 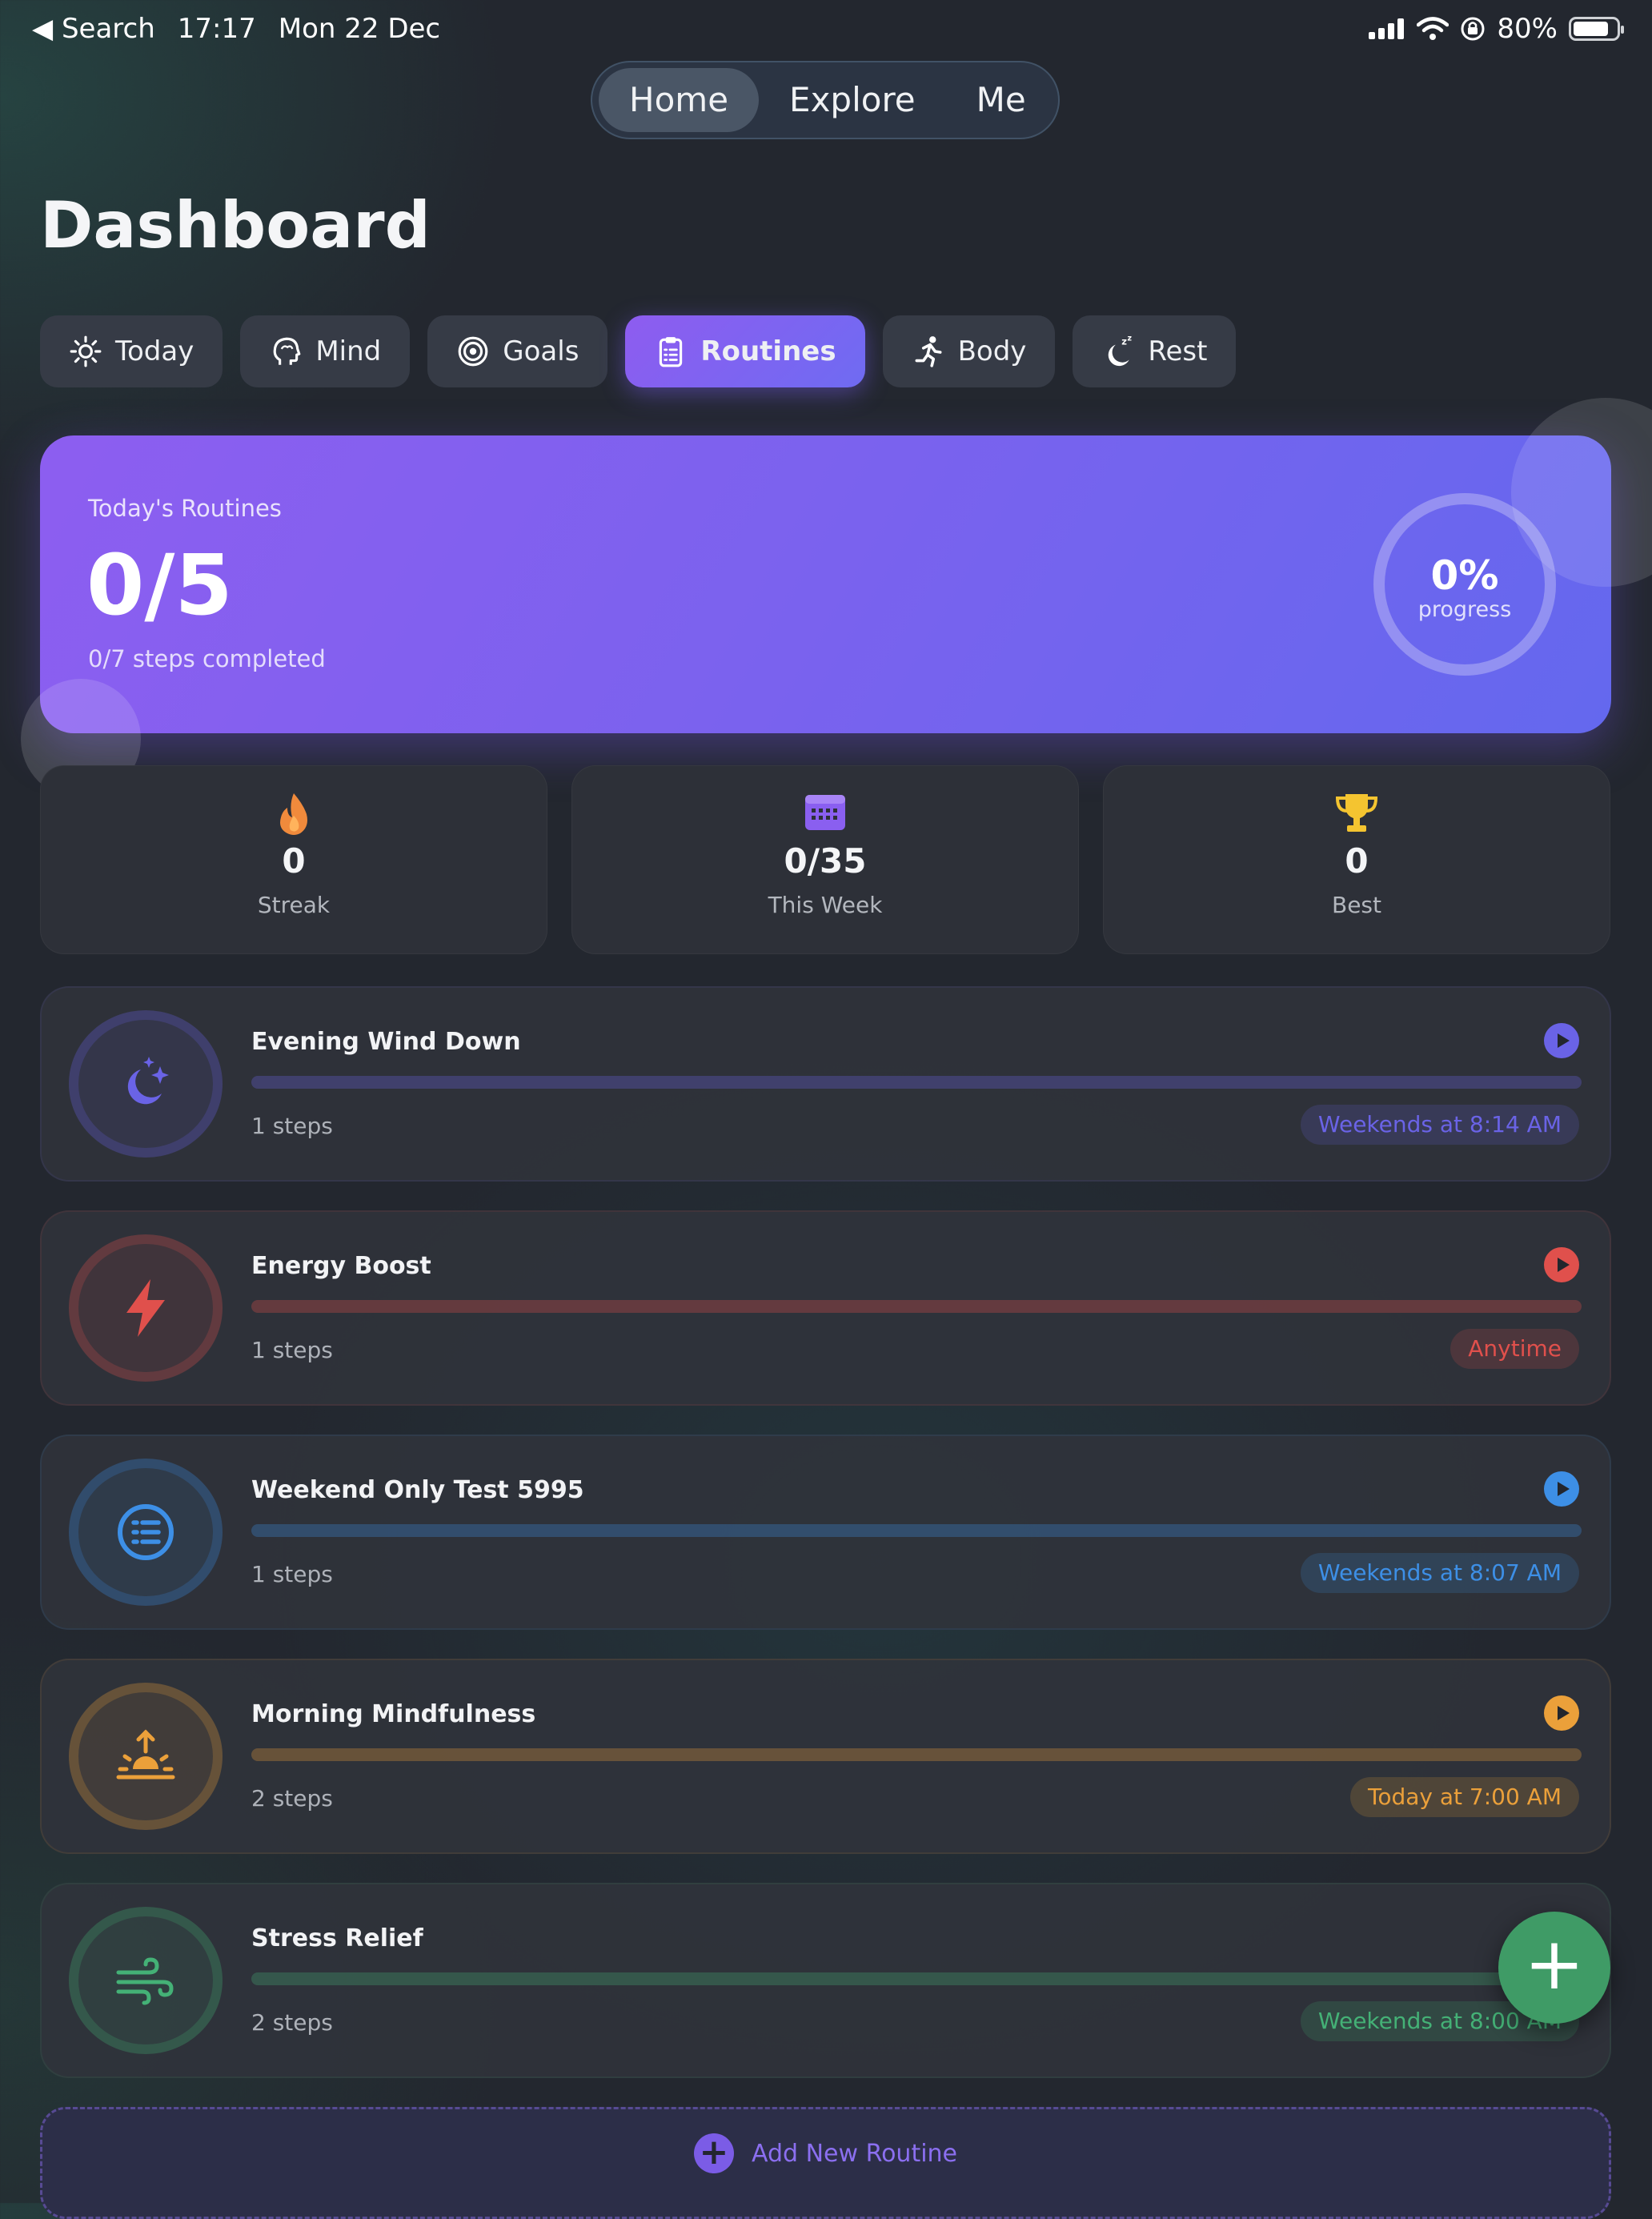 I want to click on wifi-icon, so click(x=1433, y=28).